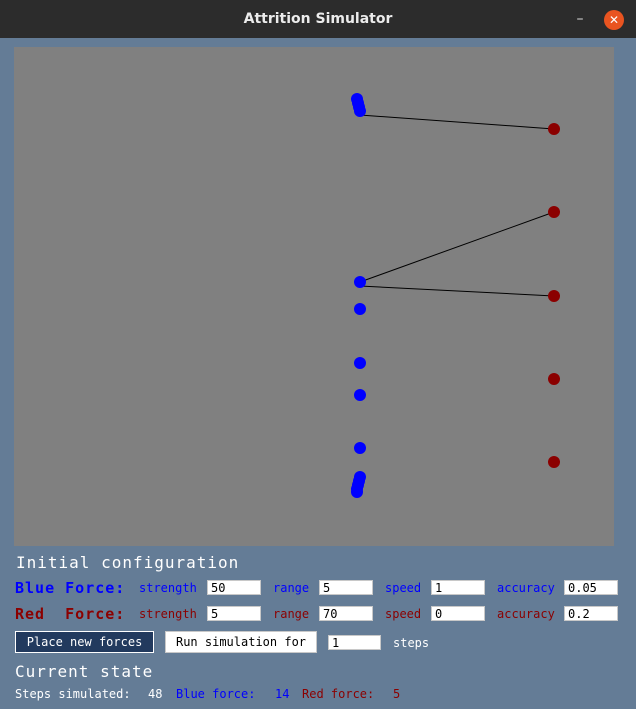 The image size is (636, 709). What do you see at coordinates (70, 614) in the screenshot?
I see `red-force-label: Red Force:` at bounding box center [70, 614].